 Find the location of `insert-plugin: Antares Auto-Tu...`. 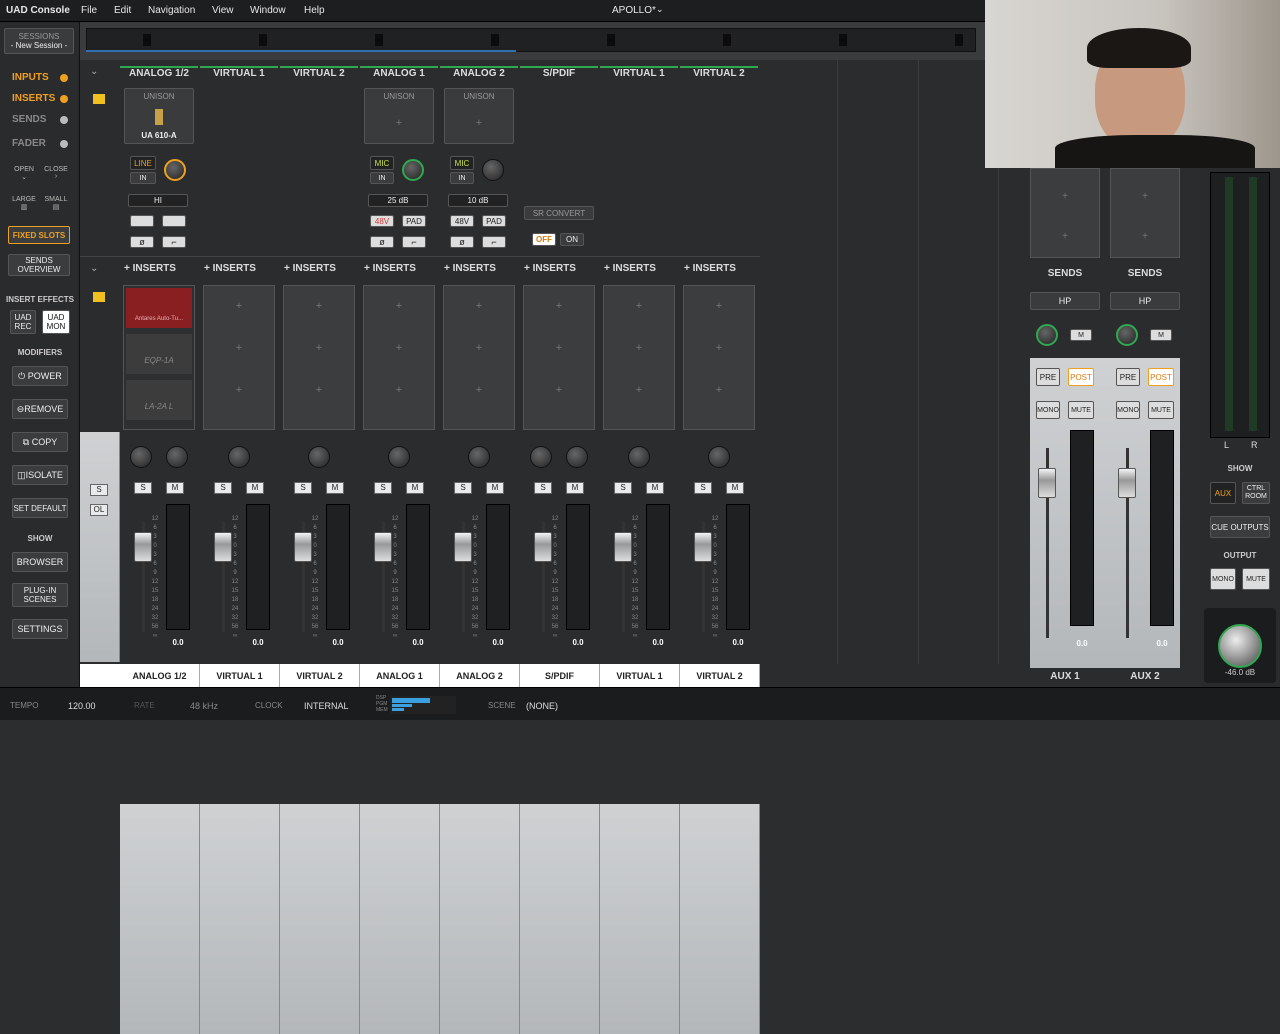

insert-plugin: Antares Auto-Tu... is located at coordinates (159, 308).